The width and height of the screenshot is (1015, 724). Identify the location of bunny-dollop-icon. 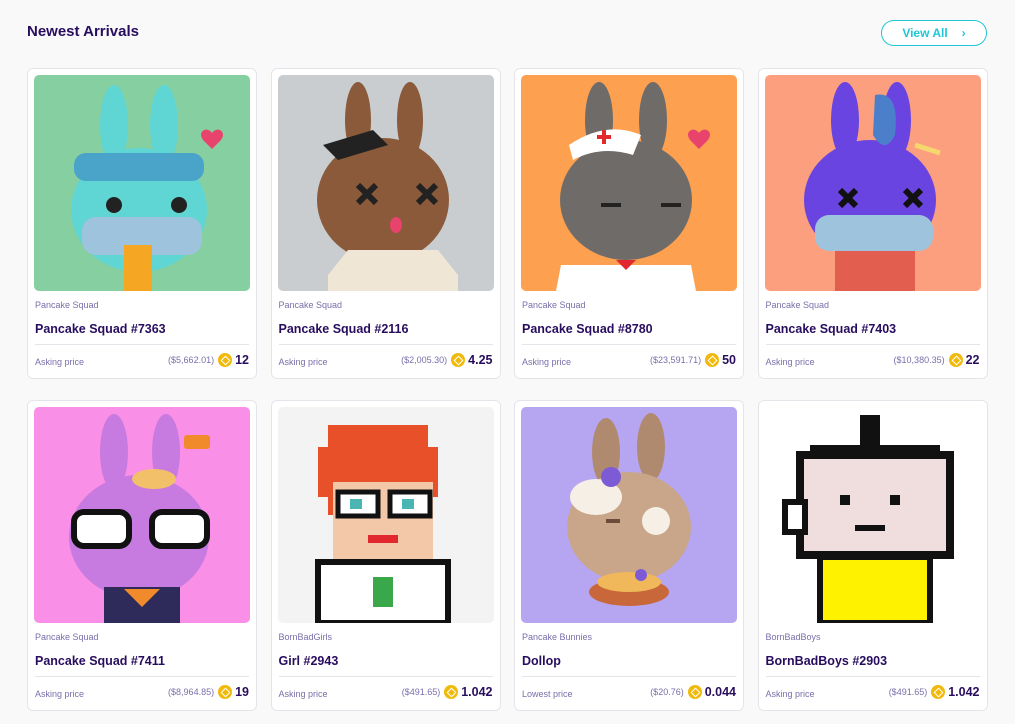
(629, 515).